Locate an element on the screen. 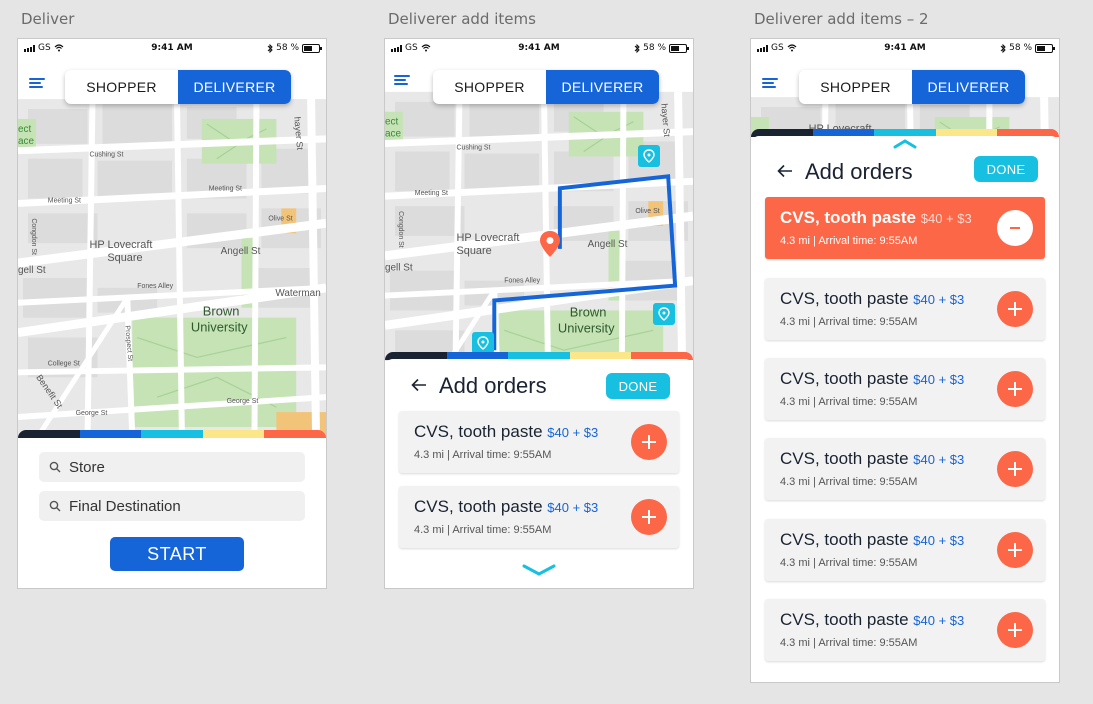 This screenshot has height=704, width=1093. artboard-title-deliver: Deliver is located at coordinates (48, 19).